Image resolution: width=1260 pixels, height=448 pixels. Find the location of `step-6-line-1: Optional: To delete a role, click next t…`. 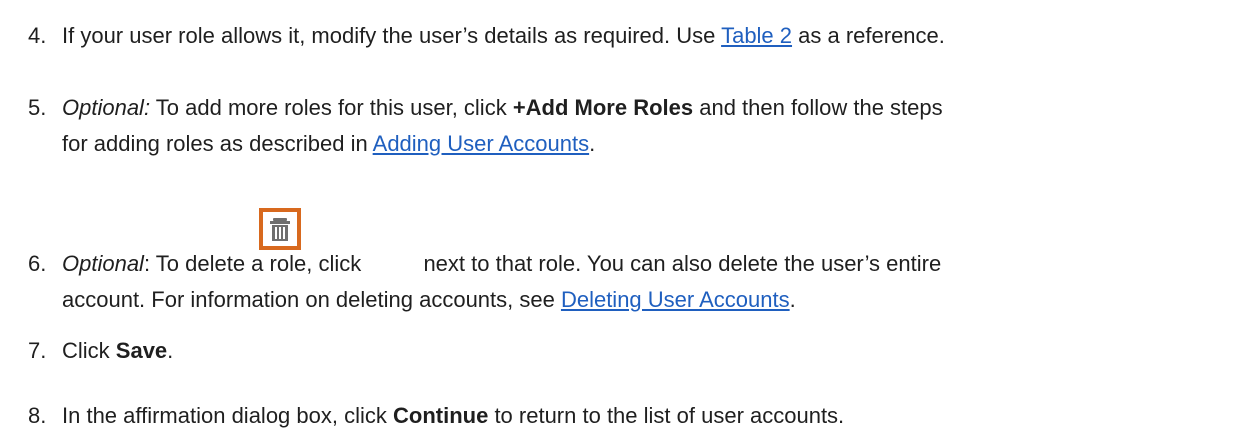

step-6-line-1: Optional: To delete a role, click next t… is located at coordinates (501, 264).